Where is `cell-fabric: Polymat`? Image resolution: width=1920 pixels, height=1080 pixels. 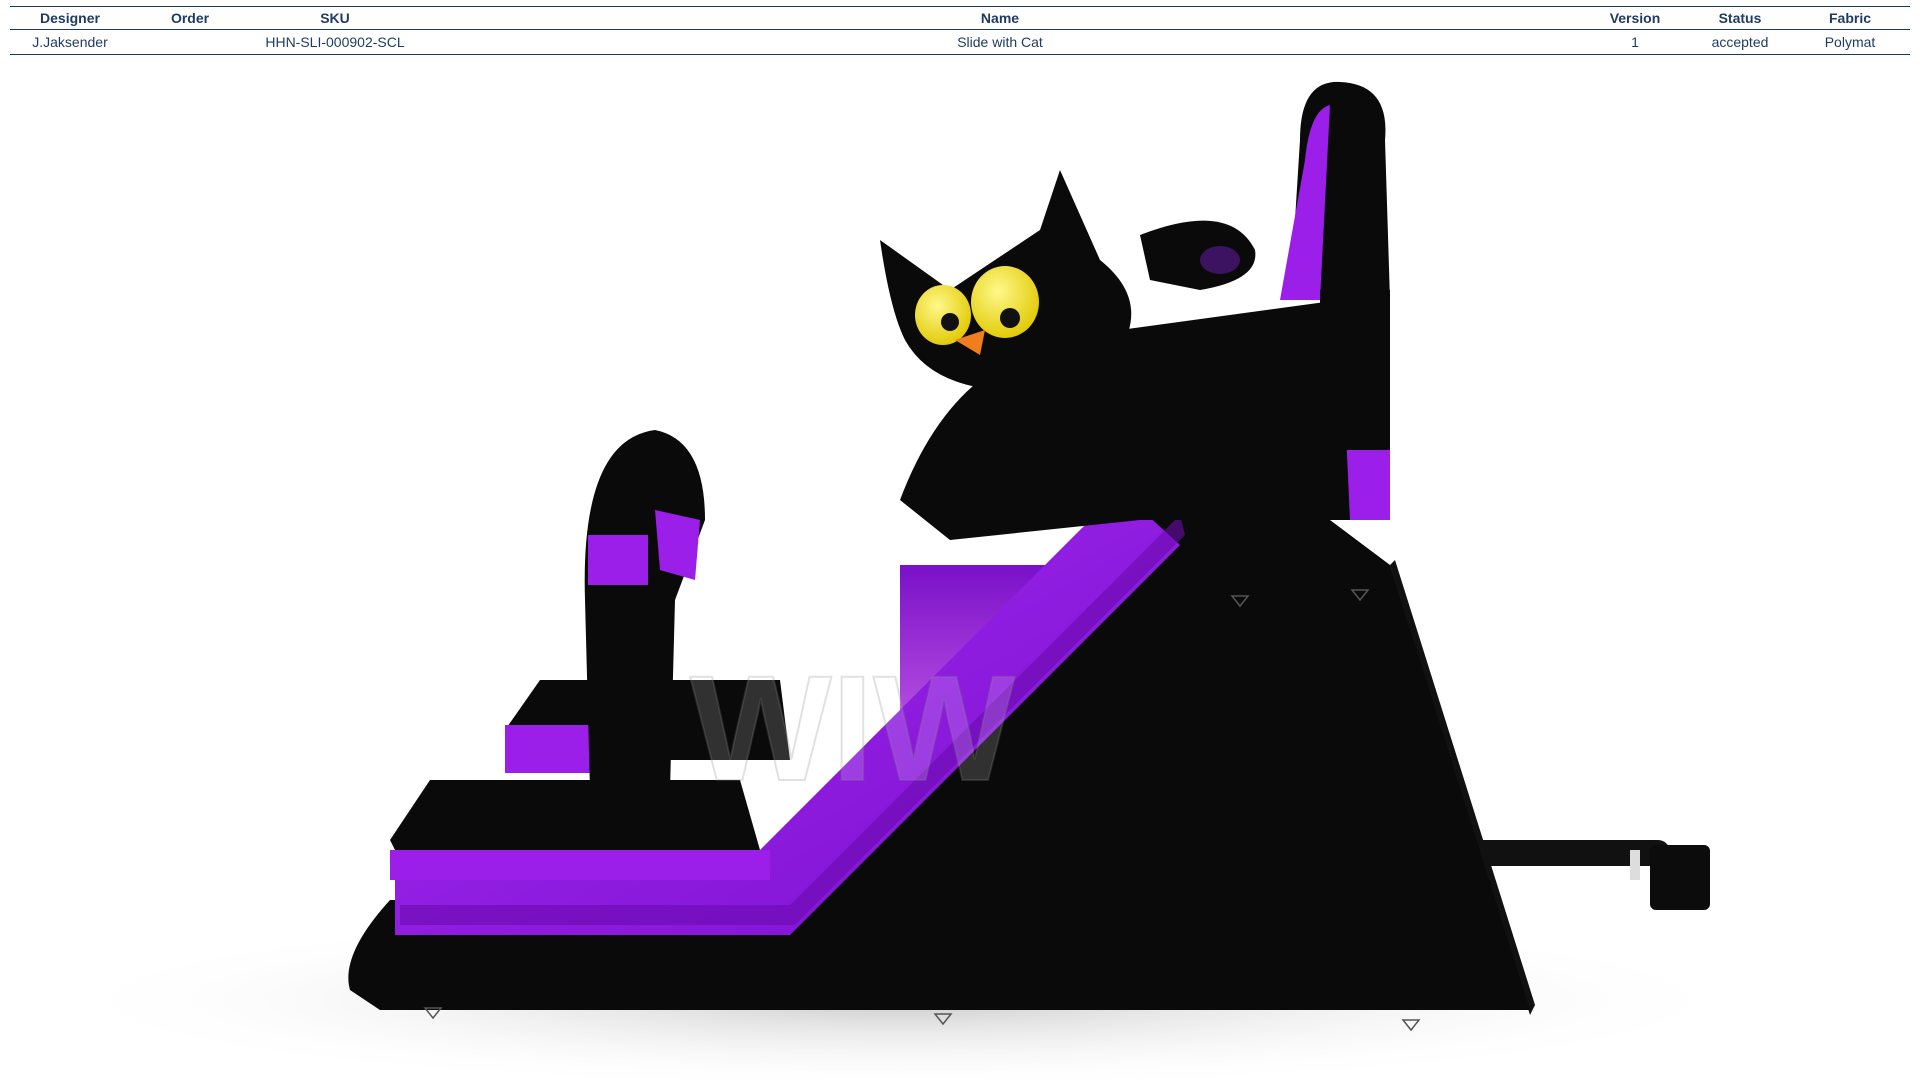 cell-fabric: Polymat is located at coordinates (1850, 42).